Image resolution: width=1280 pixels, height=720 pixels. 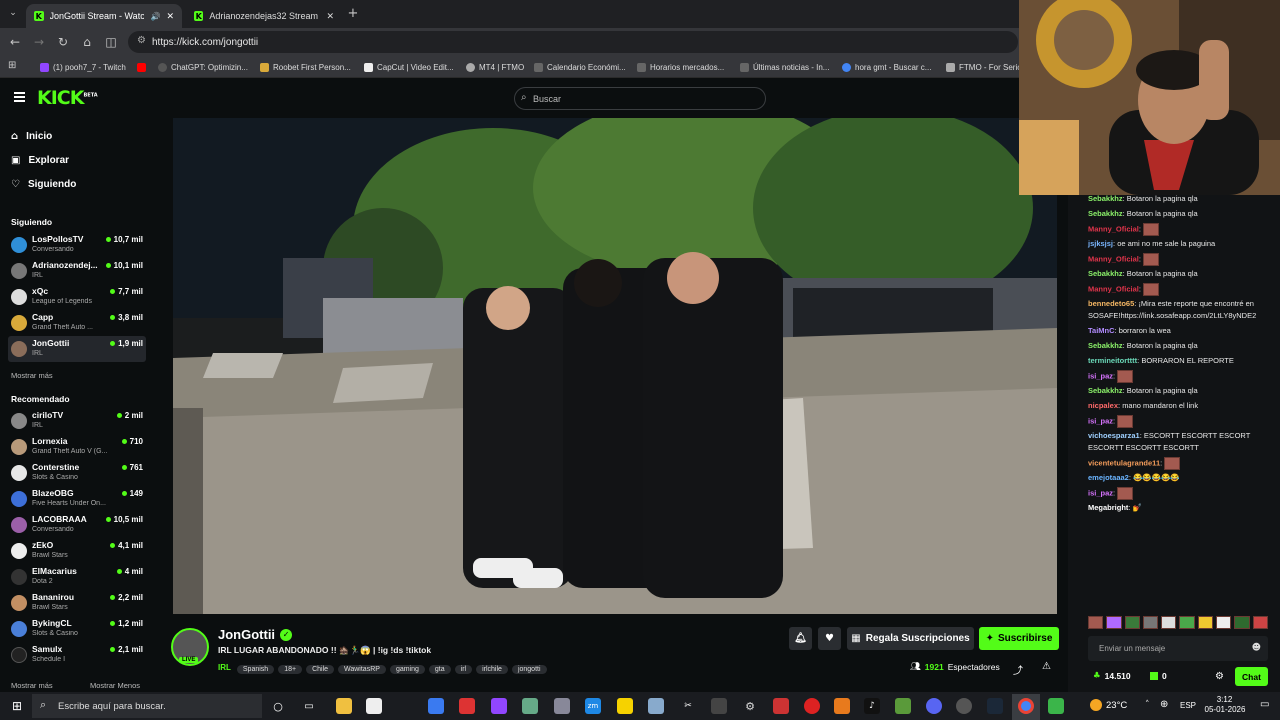 I want to click on chat-username: emejotaaa2, so click(x=1108, y=477).